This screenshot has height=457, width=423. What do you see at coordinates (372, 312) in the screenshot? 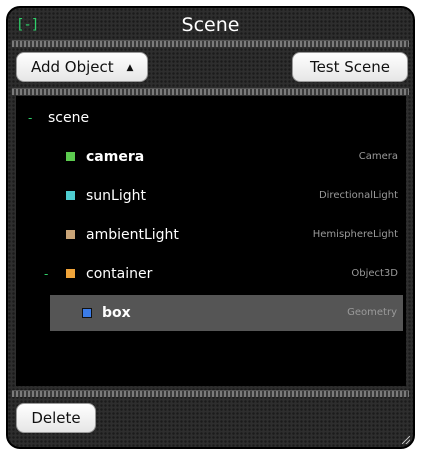
I see `tree-item-type: Geometry` at bounding box center [372, 312].